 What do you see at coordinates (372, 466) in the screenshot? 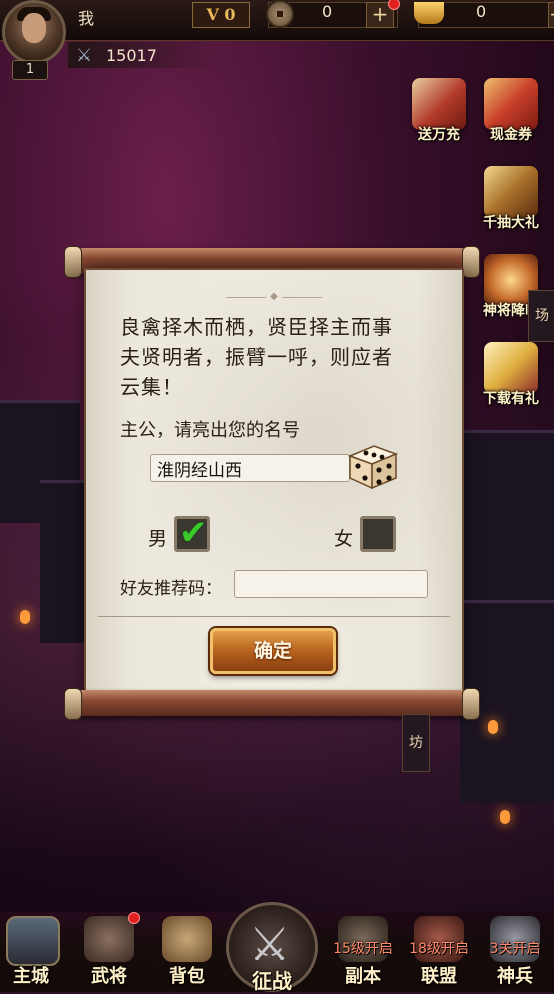
I see `random-name-dice-icon` at bounding box center [372, 466].